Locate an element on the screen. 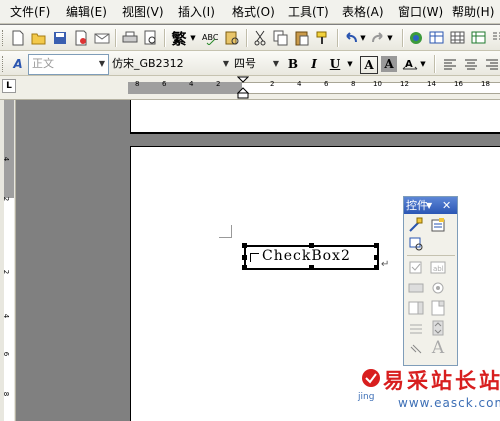  new-document-icon is located at coordinates (18, 38).